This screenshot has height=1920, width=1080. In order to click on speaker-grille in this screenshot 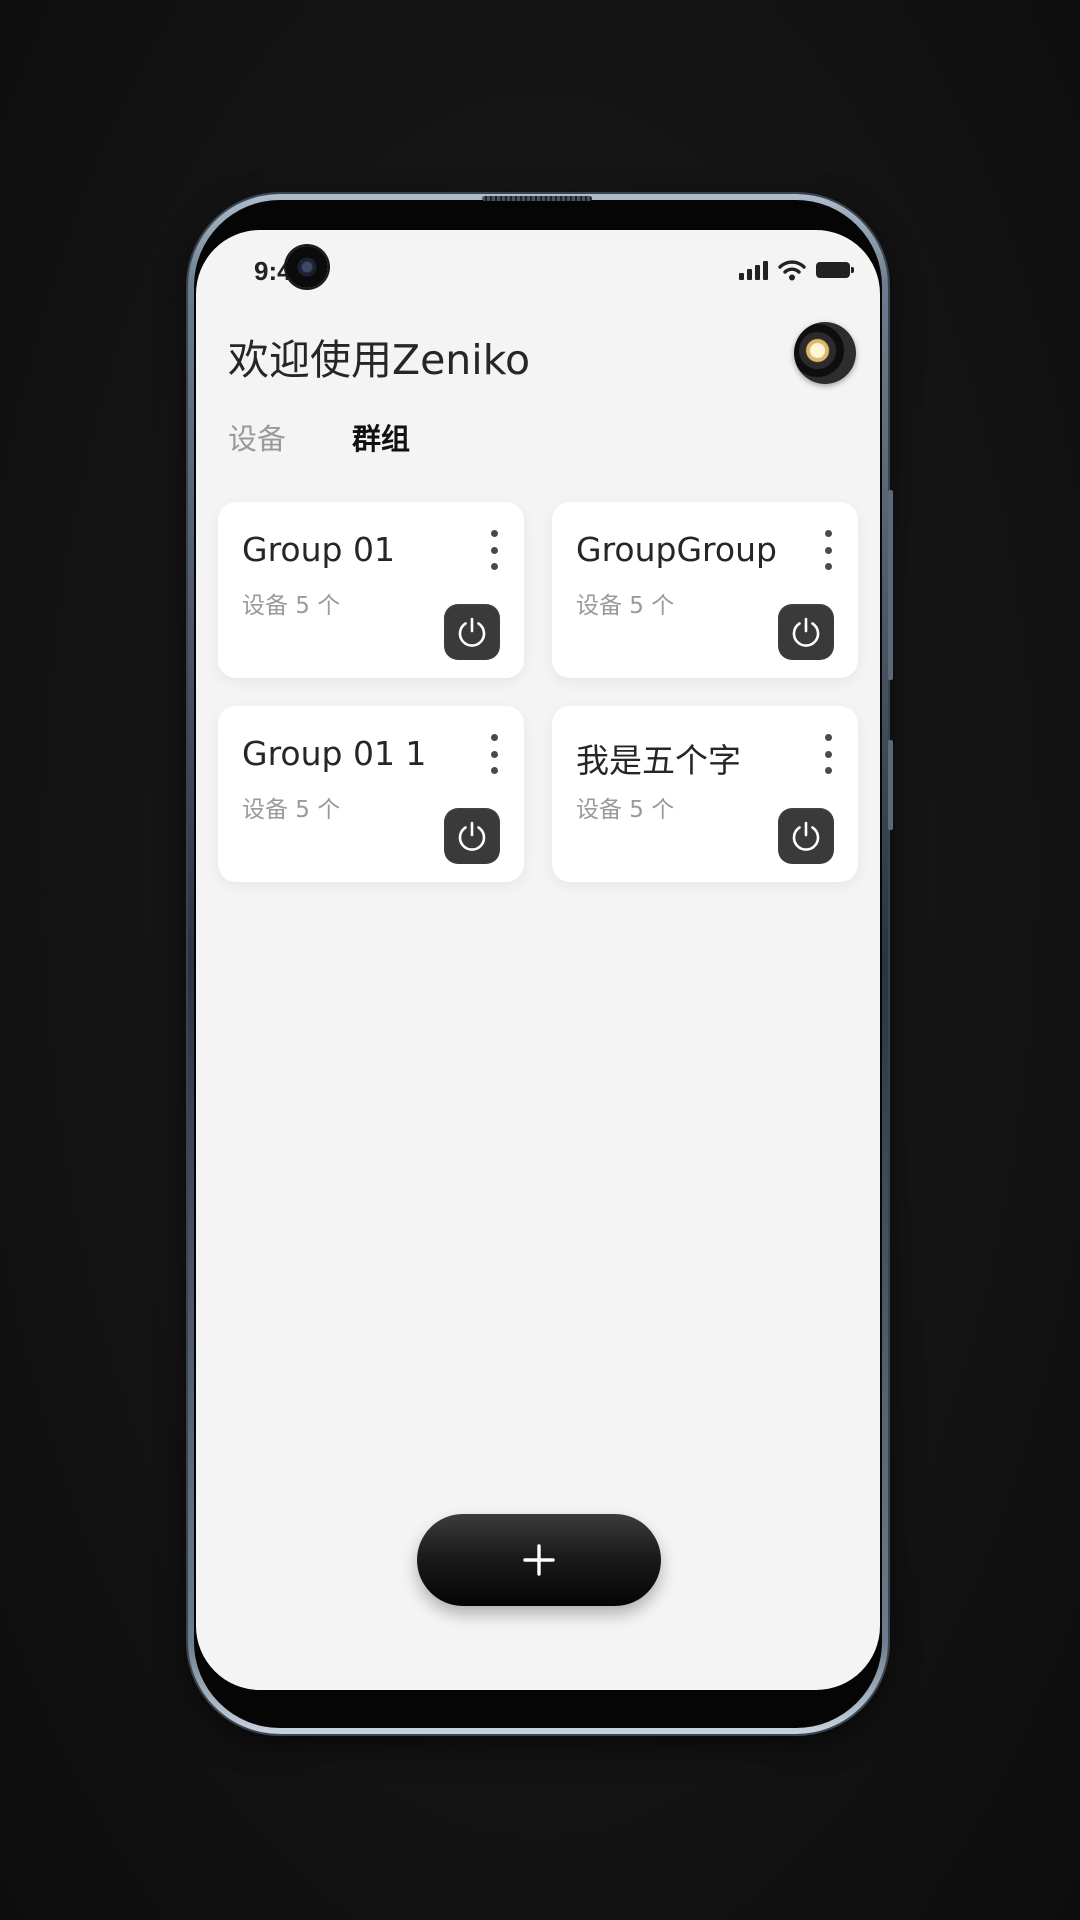, I will do `click(537, 198)`.